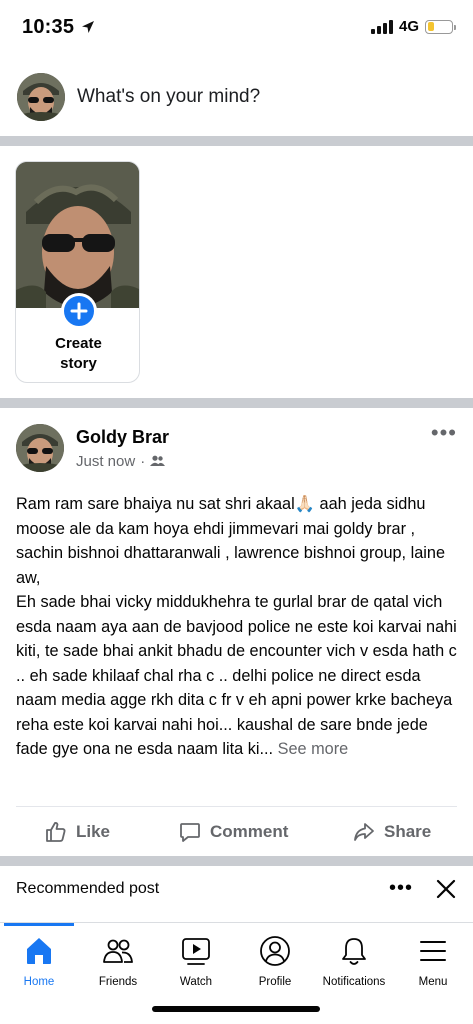 This screenshot has width=473, height=1024. I want to click on nav-friends-label: Friends, so click(118, 982).